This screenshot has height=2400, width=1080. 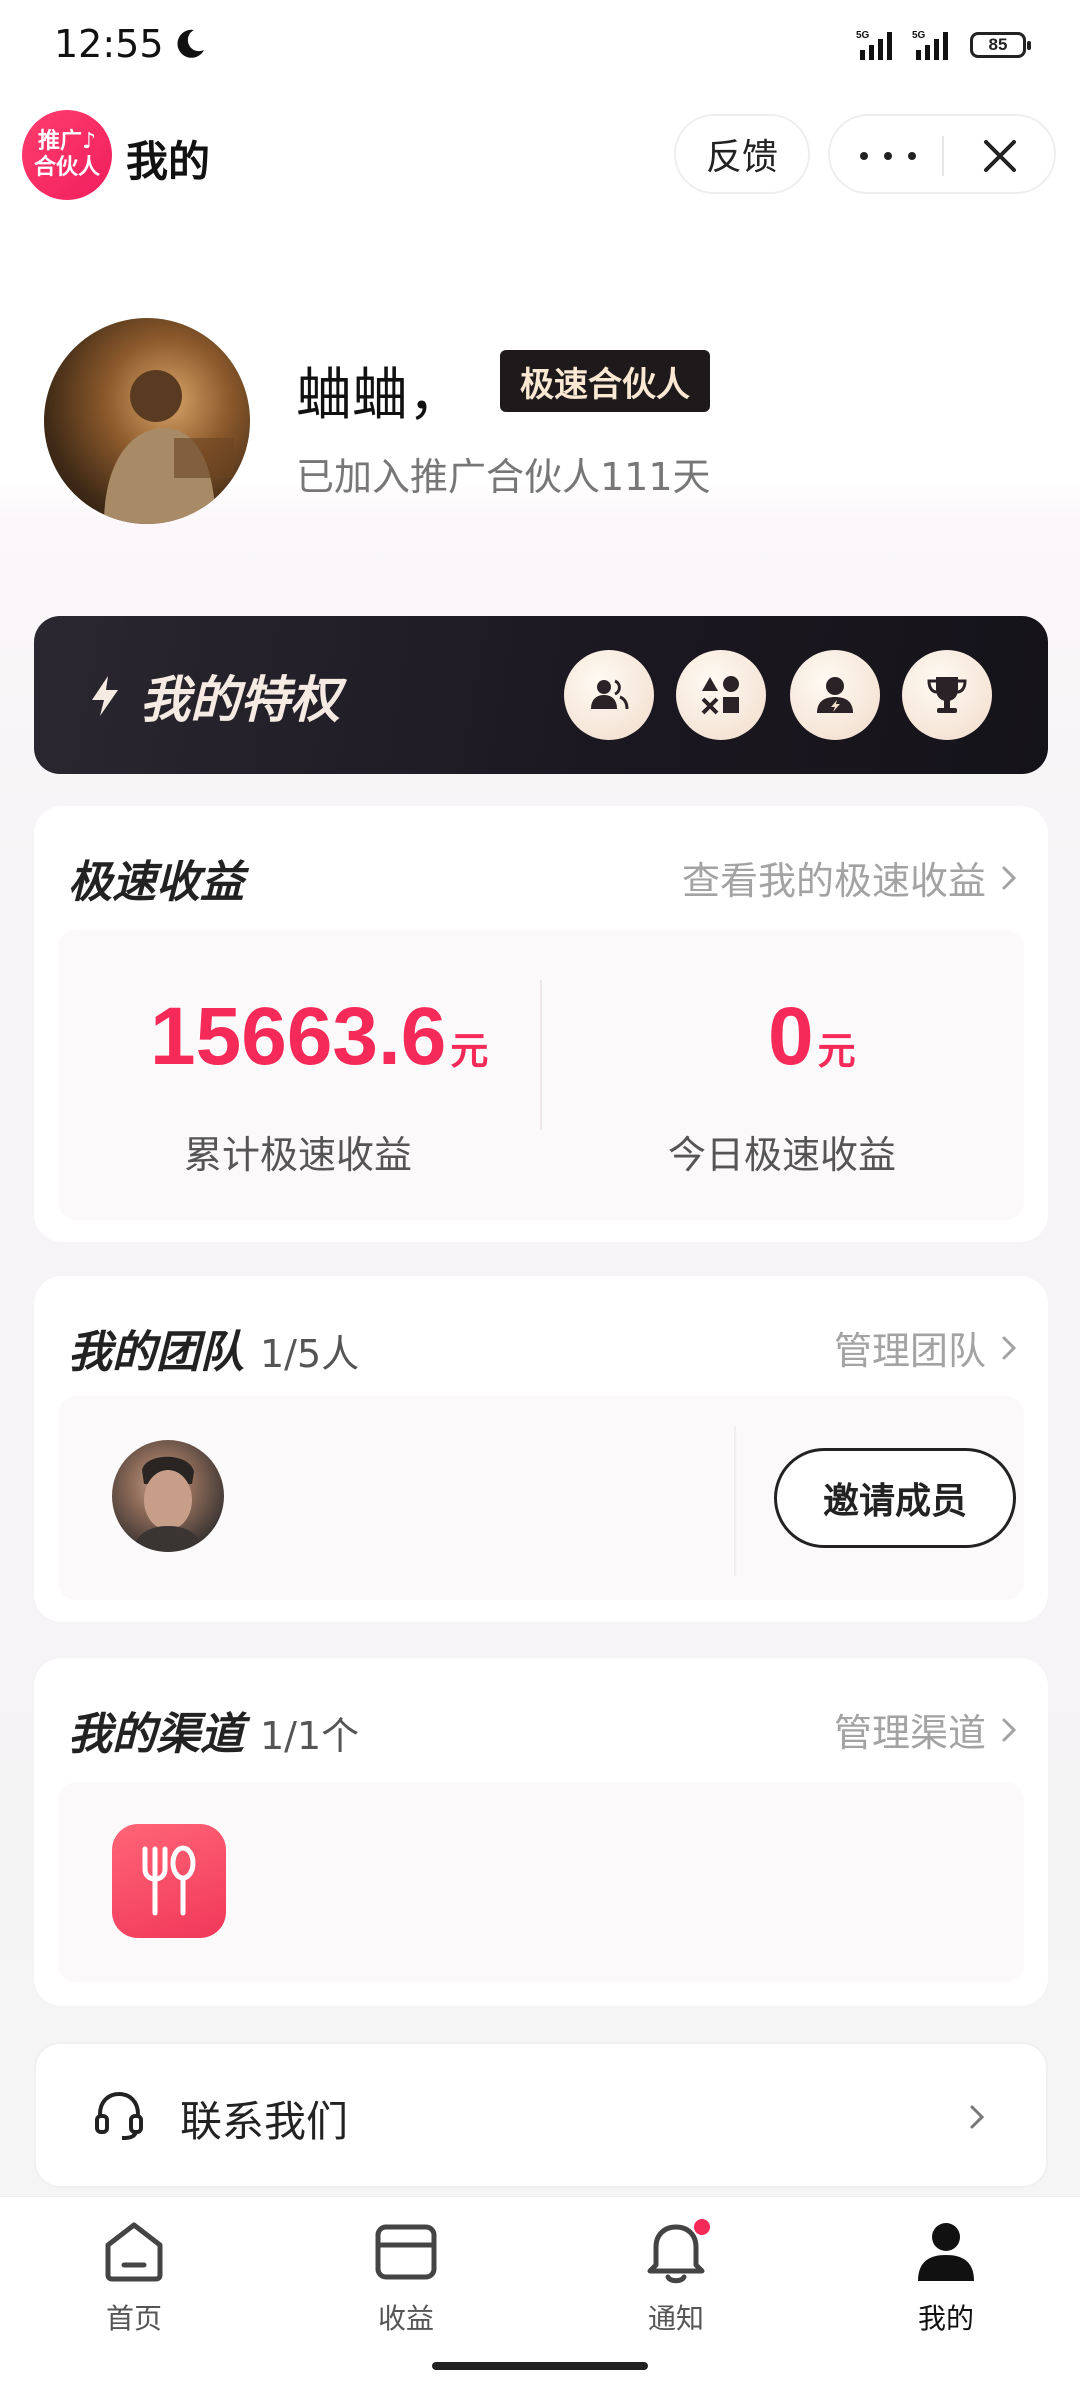 I want to click on today-earnings-value: 0元, so click(x=812, y=1037).